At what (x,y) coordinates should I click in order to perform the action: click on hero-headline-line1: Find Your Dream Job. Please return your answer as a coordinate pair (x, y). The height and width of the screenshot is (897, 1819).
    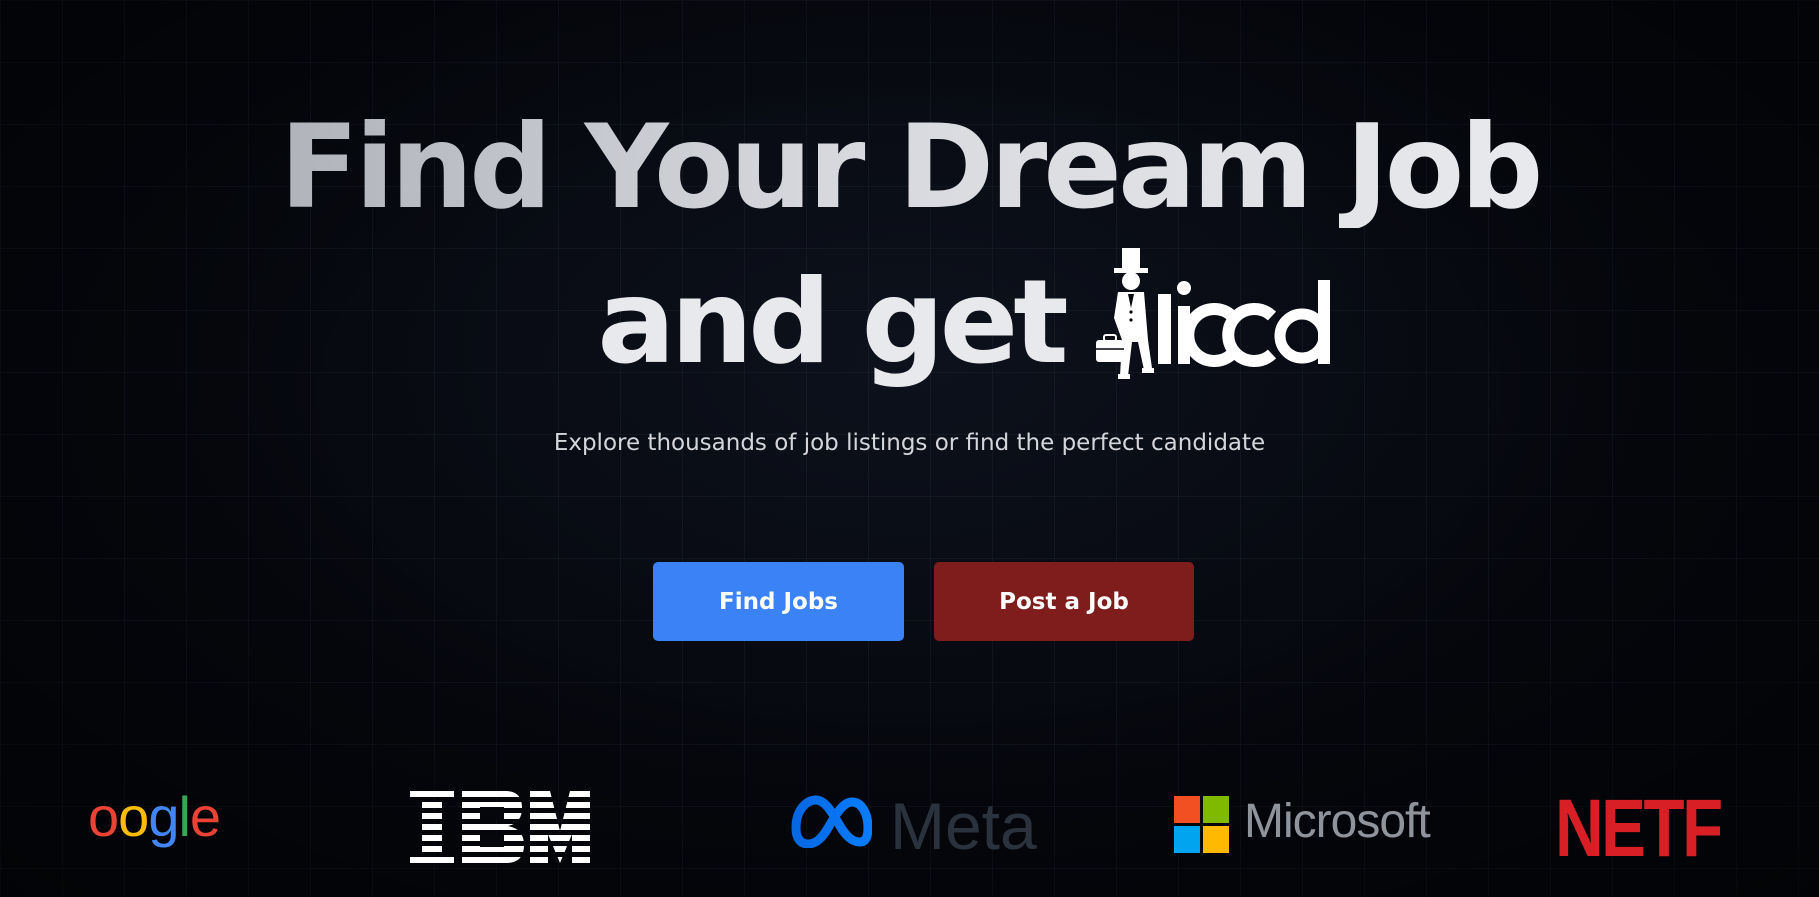
    Looking at the image, I should click on (909, 168).